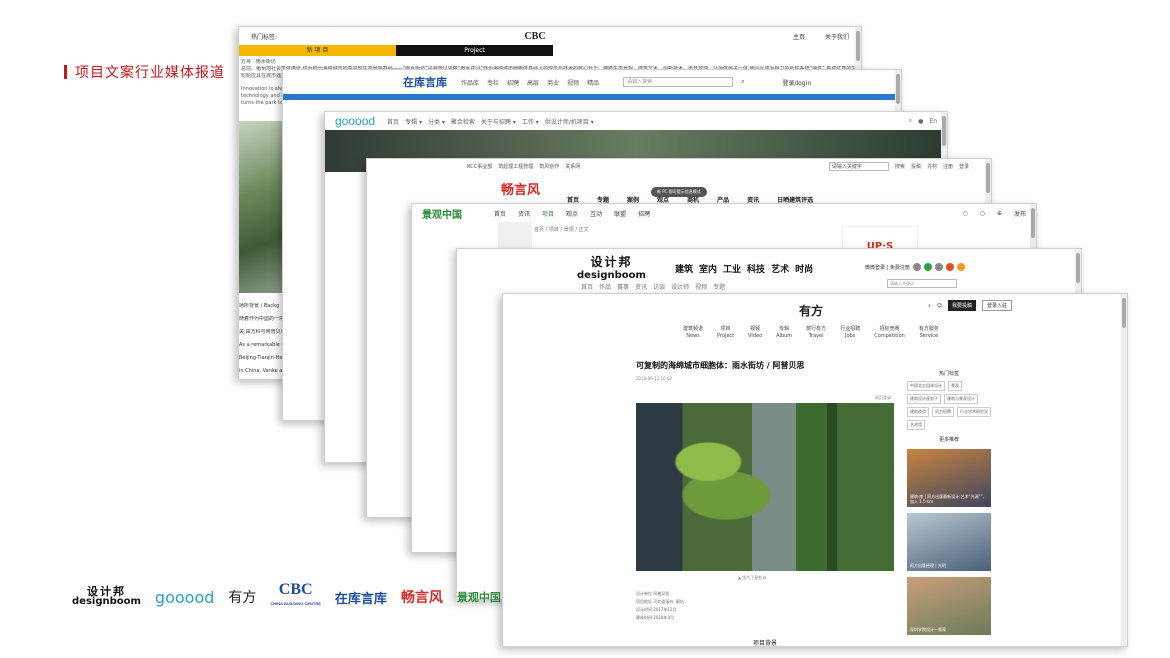 Image resolution: width=1170 pixels, height=658 pixels. I want to click on db-menu-item: 设计师, so click(680, 286).